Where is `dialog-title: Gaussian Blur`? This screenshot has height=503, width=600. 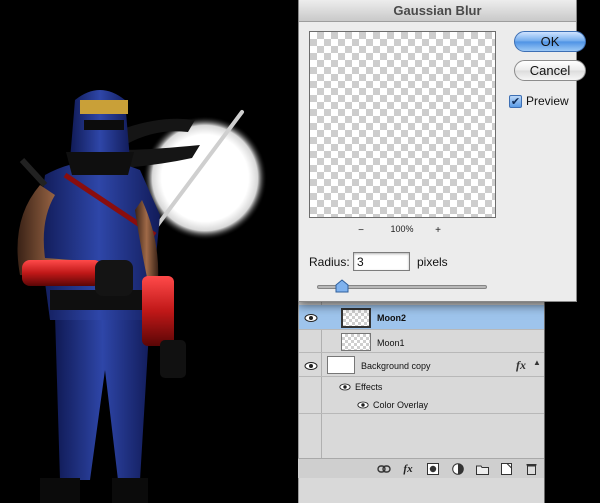 dialog-title: Gaussian Blur is located at coordinates (437, 10).